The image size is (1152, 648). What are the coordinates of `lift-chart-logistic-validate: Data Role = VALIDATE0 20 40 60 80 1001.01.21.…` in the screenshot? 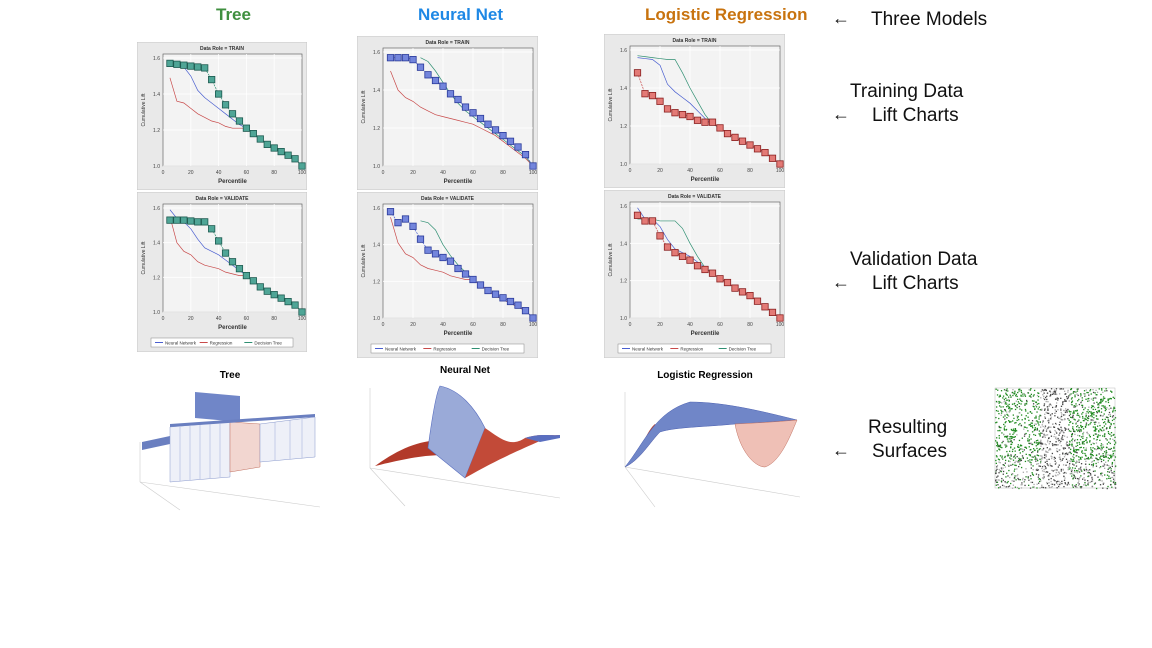 It's located at (694, 274).